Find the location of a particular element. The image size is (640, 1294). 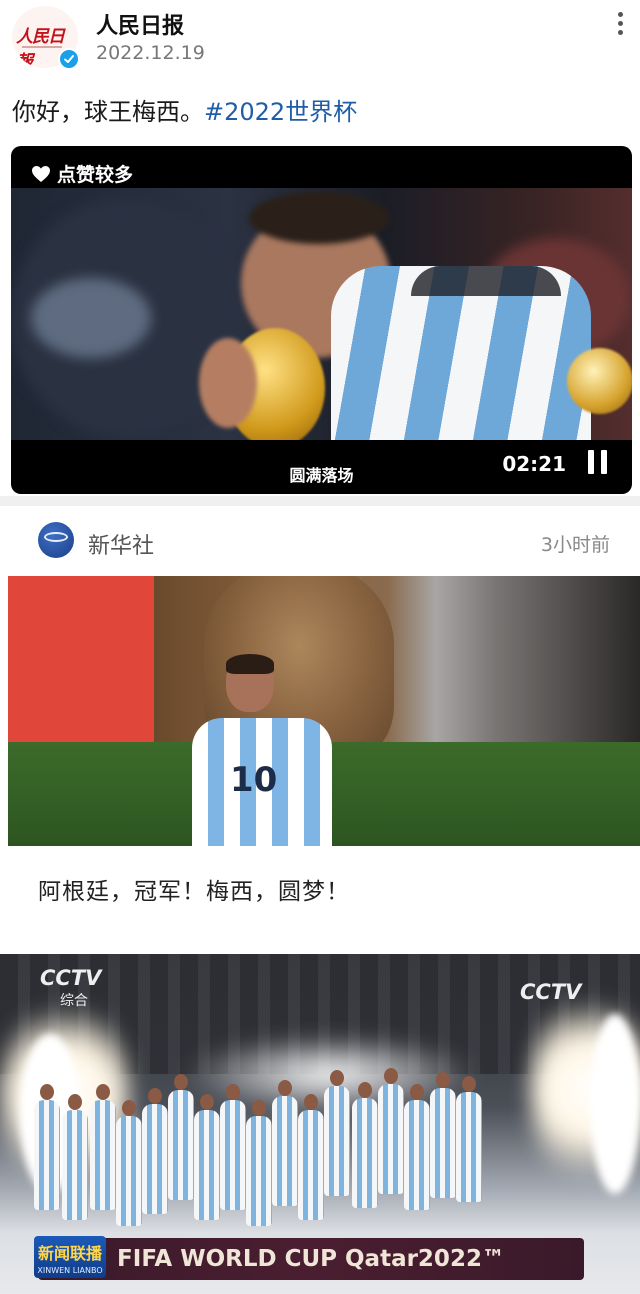

fifa-world-cup-banner: FIFA WORLD CUP Qatar2022™ is located at coordinates (311, 1259).